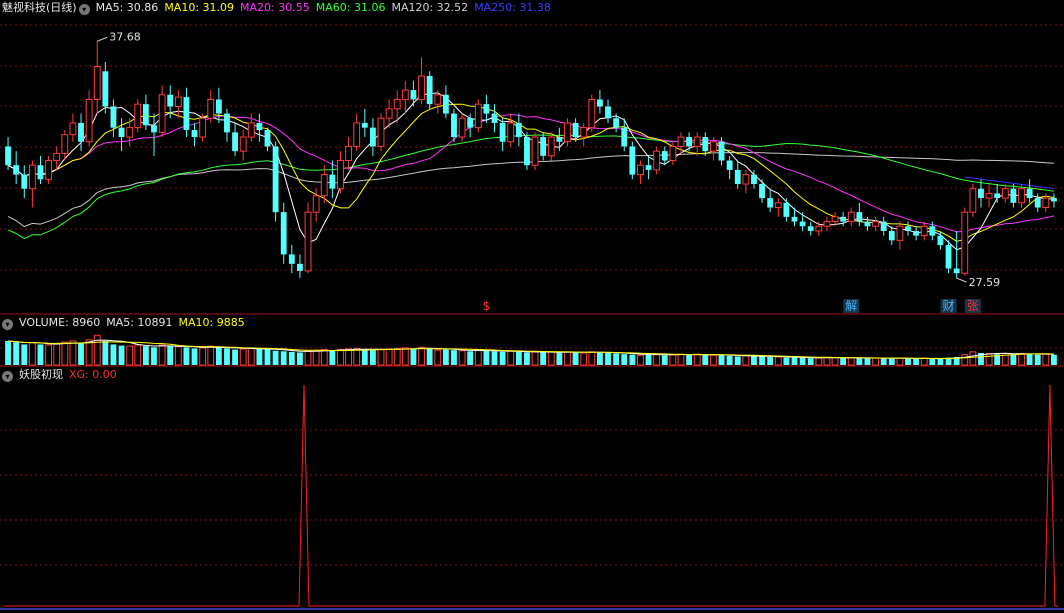 The height and width of the screenshot is (613, 1064). What do you see at coordinates (125, 36) in the screenshot?
I see `high-price-label: 37.68` at bounding box center [125, 36].